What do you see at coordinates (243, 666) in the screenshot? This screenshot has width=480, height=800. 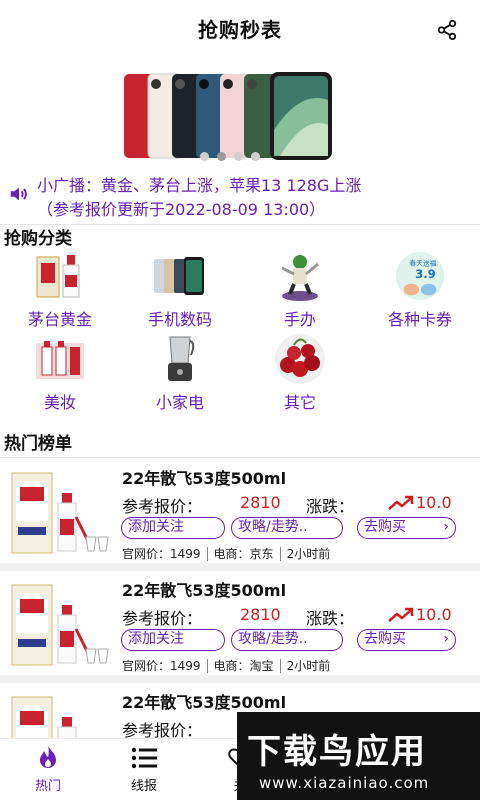 I see `platform: 电商：淘宝` at bounding box center [243, 666].